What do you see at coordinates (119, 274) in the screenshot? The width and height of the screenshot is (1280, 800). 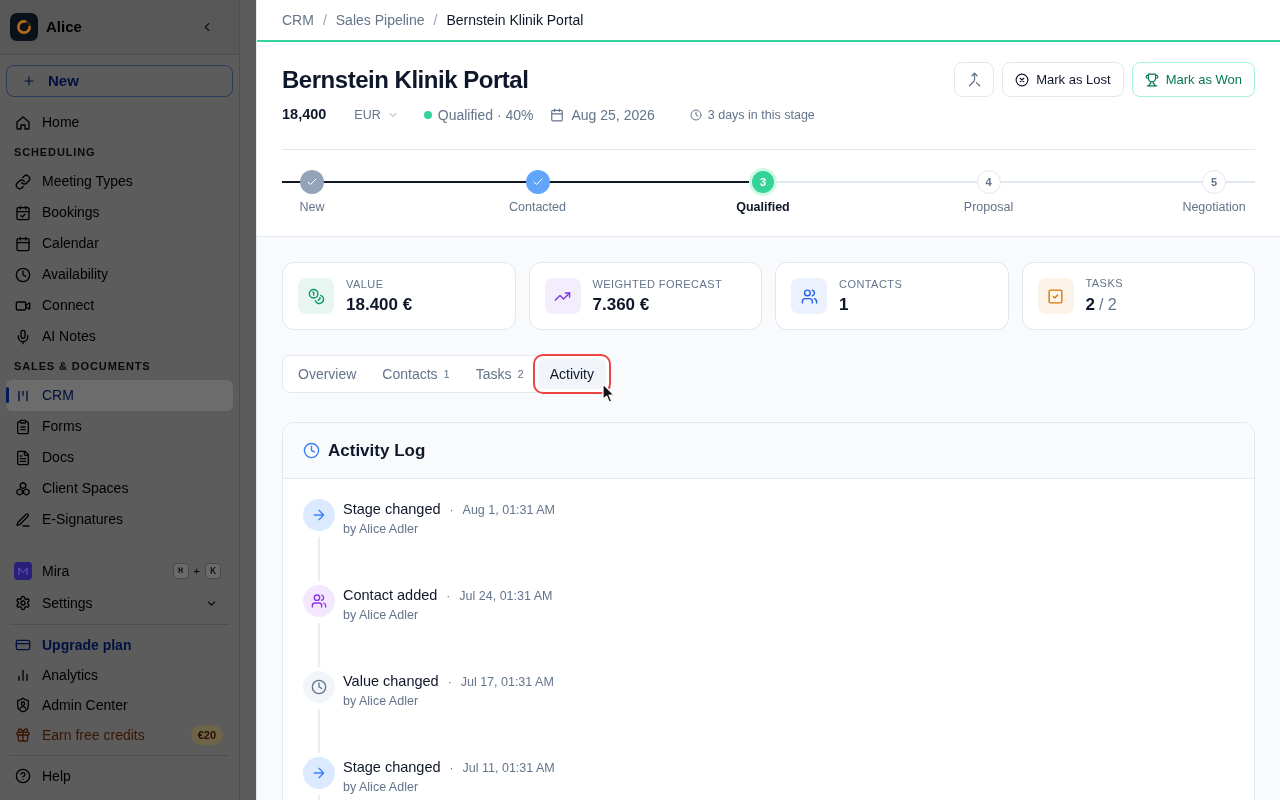 I see `sidebar-item: Availability` at bounding box center [119, 274].